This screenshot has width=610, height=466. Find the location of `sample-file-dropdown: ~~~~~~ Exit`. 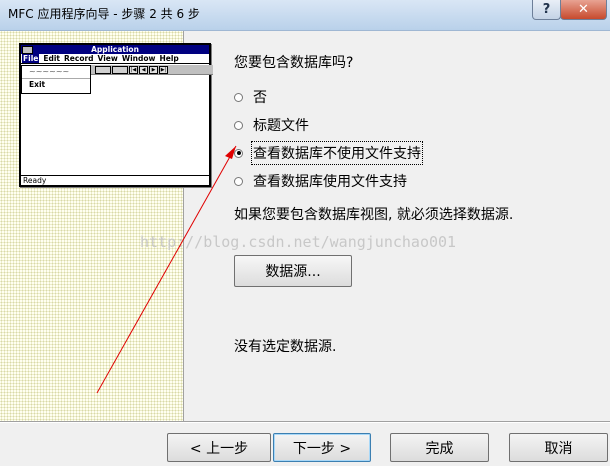

sample-file-dropdown: ~~~~~~ Exit is located at coordinates (56, 79).